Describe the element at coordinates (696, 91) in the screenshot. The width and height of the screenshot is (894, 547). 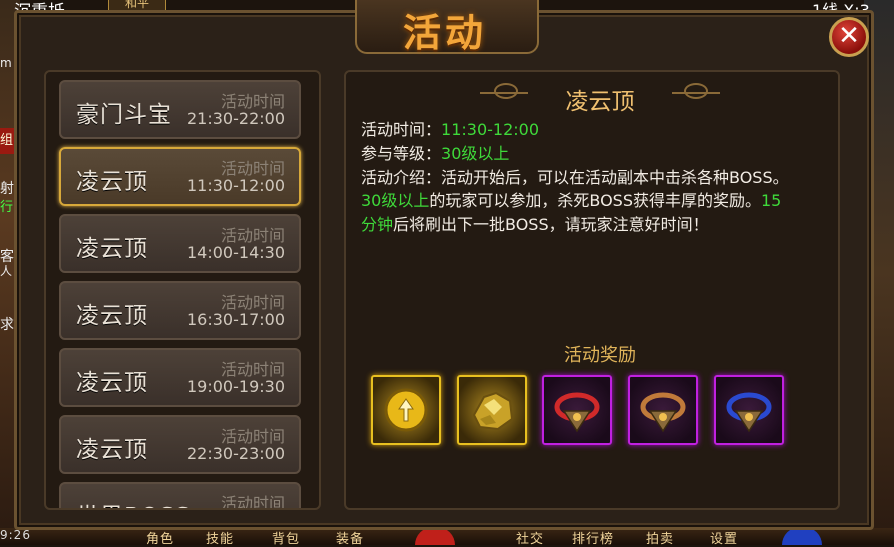
I see `ornament-curl-right-icon` at that location.